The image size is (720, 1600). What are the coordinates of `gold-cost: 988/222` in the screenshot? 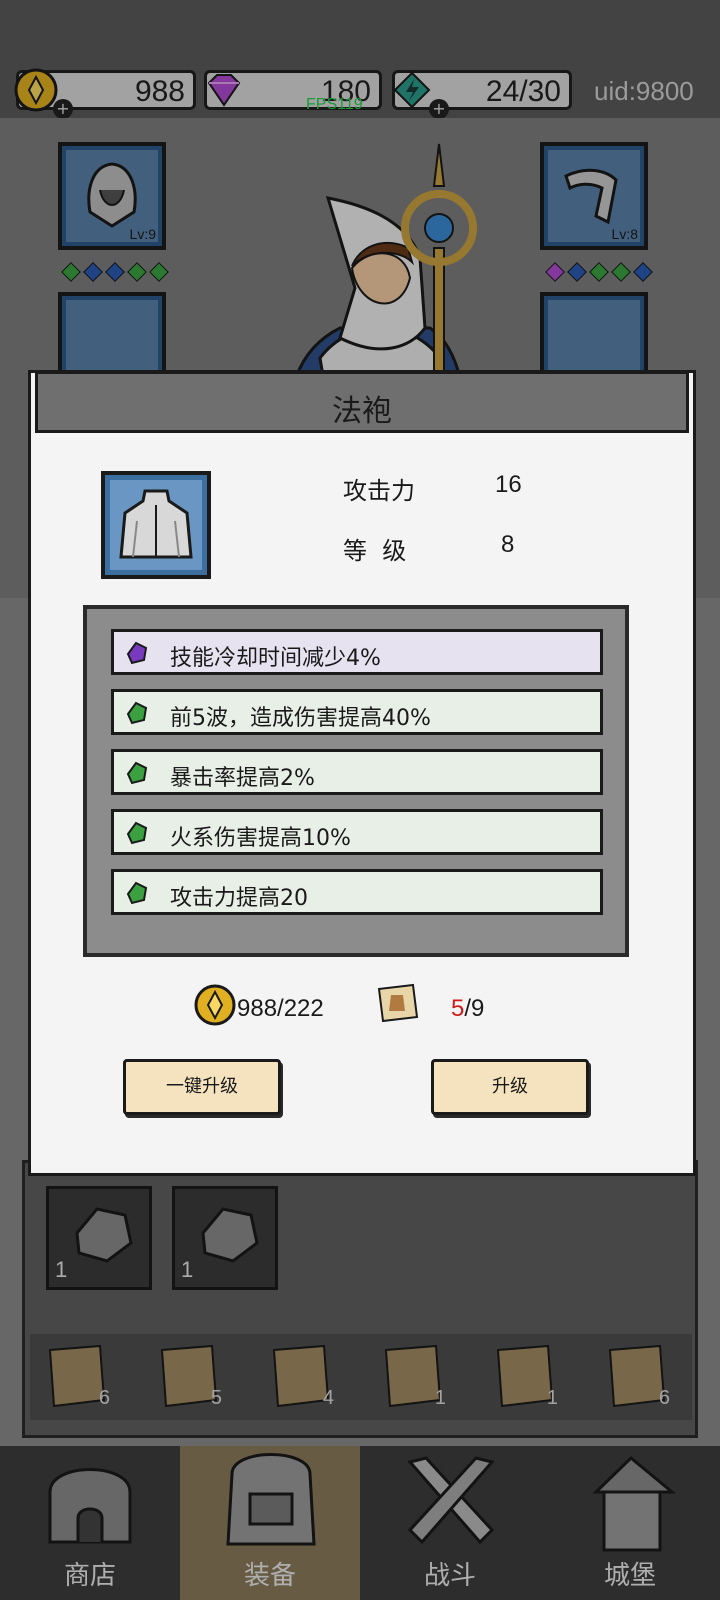 It's located at (280, 1008).